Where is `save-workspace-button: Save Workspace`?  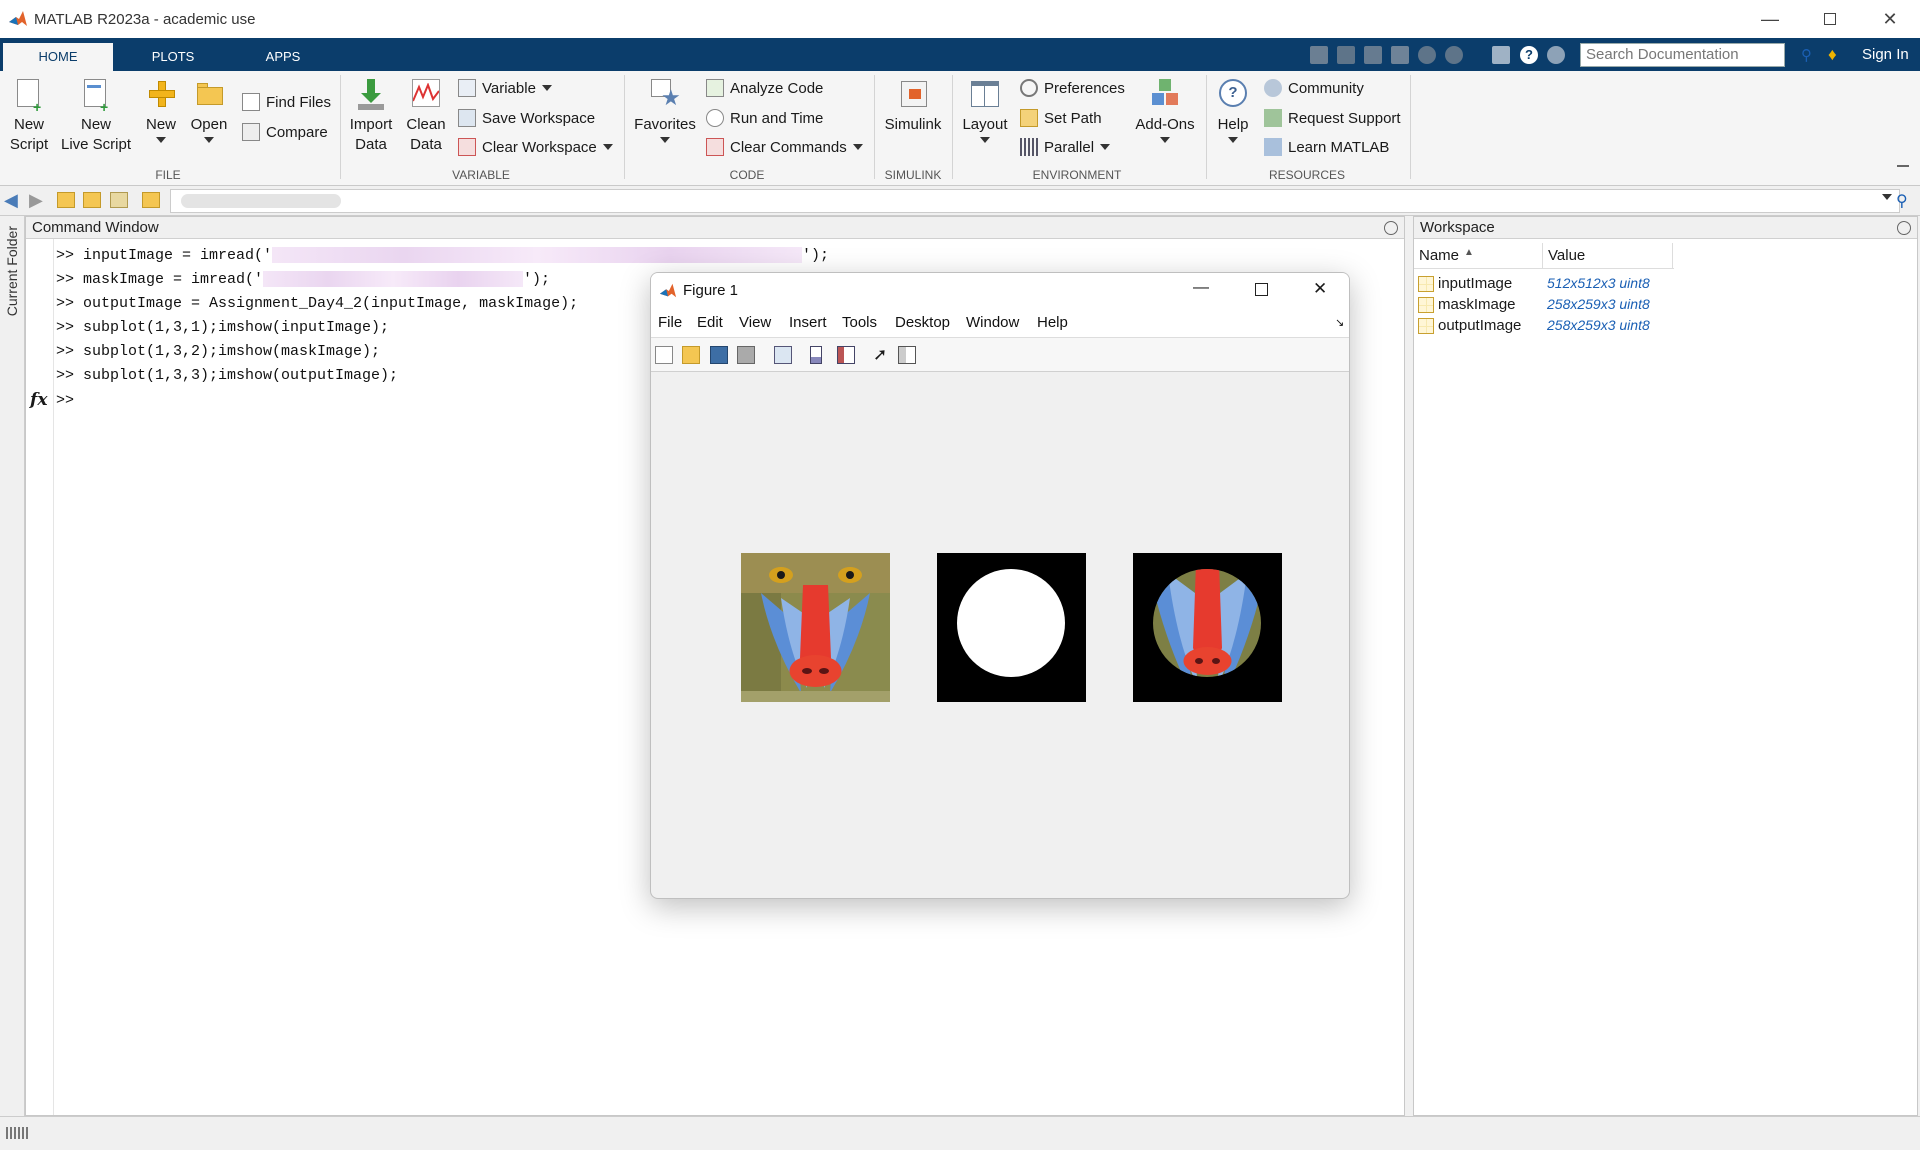 save-workspace-button: Save Workspace is located at coordinates (526, 118).